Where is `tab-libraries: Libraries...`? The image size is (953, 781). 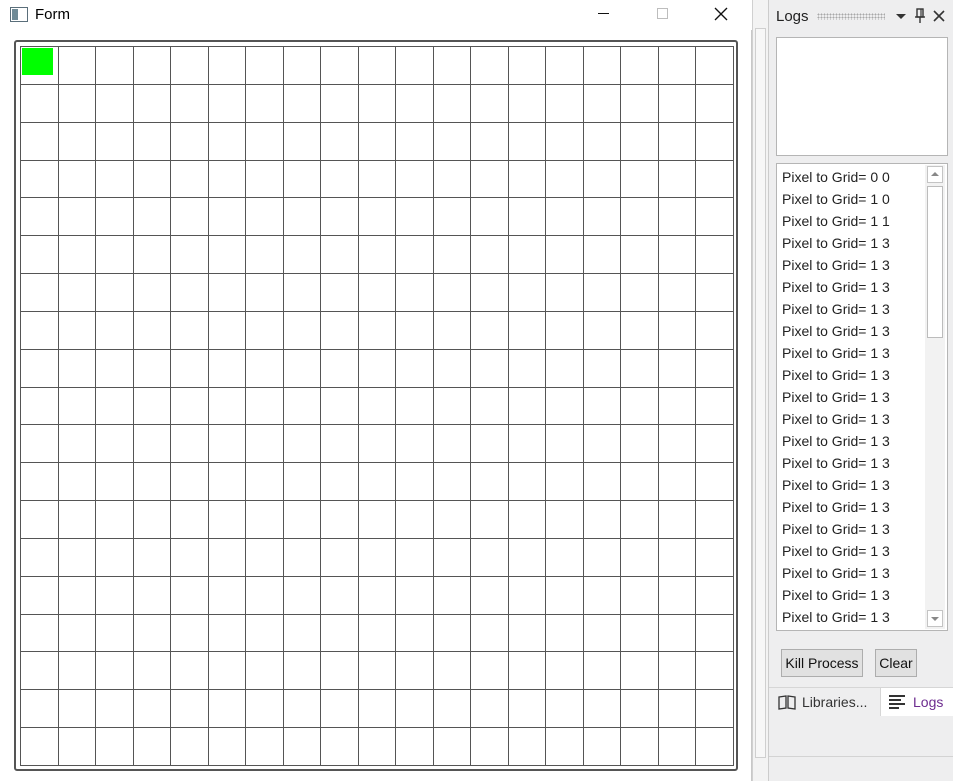 tab-libraries: Libraries... is located at coordinates (827, 702).